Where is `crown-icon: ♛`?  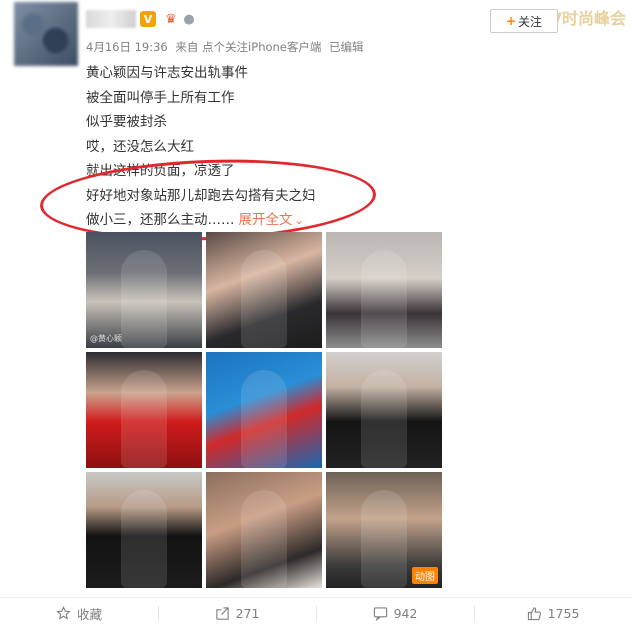
crown-icon: ♛ is located at coordinates (171, 19).